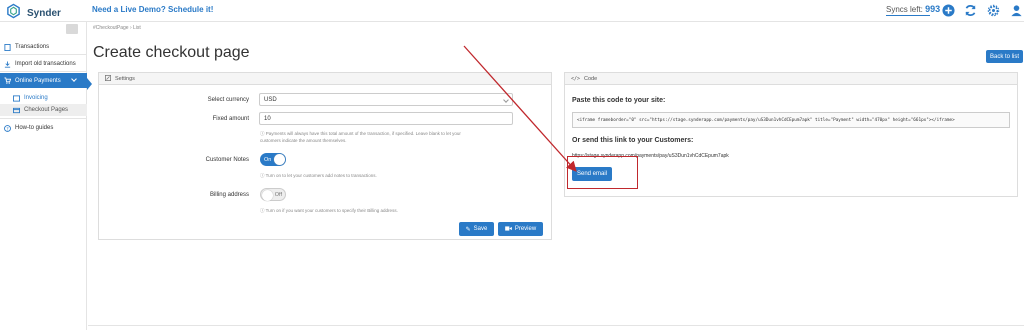 Image resolution: width=1024 pixels, height=330 pixels. What do you see at coordinates (38, 80) in the screenshot?
I see `sidebar-item-label: Online Payments` at bounding box center [38, 80].